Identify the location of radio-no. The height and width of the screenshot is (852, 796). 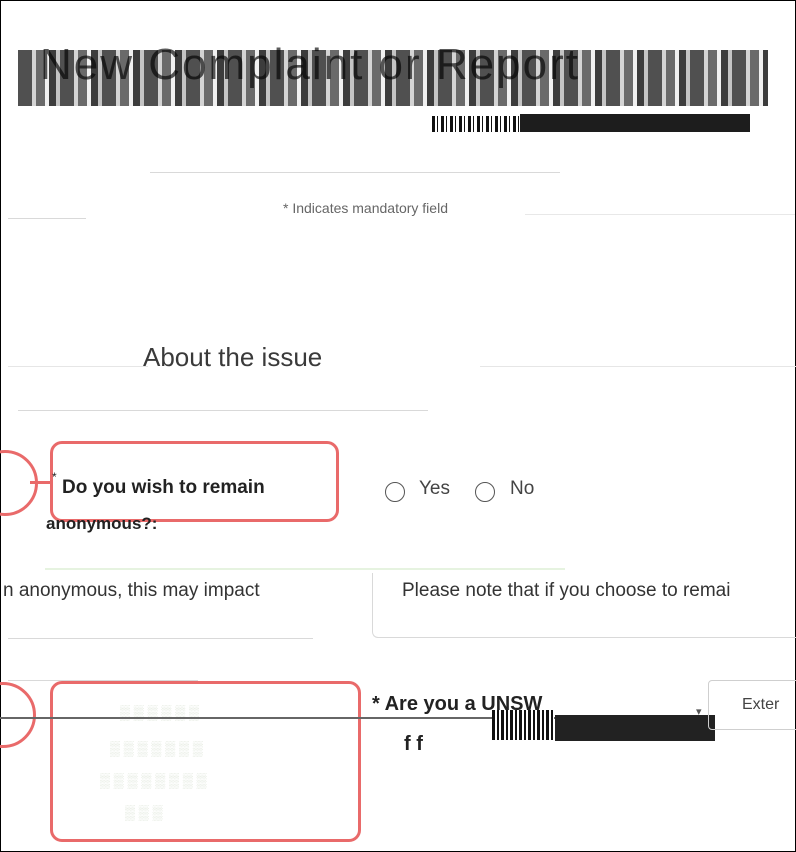
(485, 492).